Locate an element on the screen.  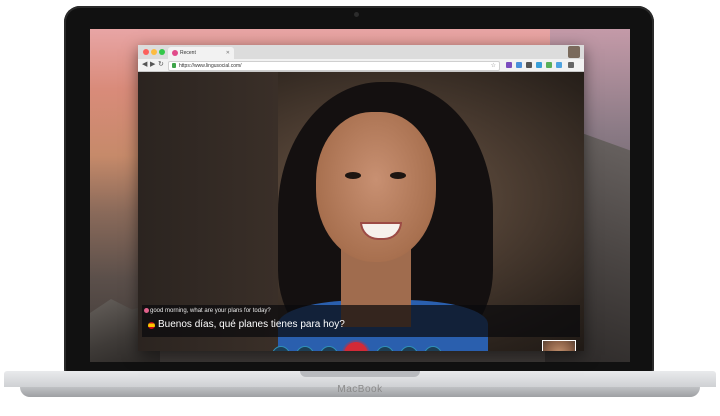
base-notch is located at coordinates (360, 374).